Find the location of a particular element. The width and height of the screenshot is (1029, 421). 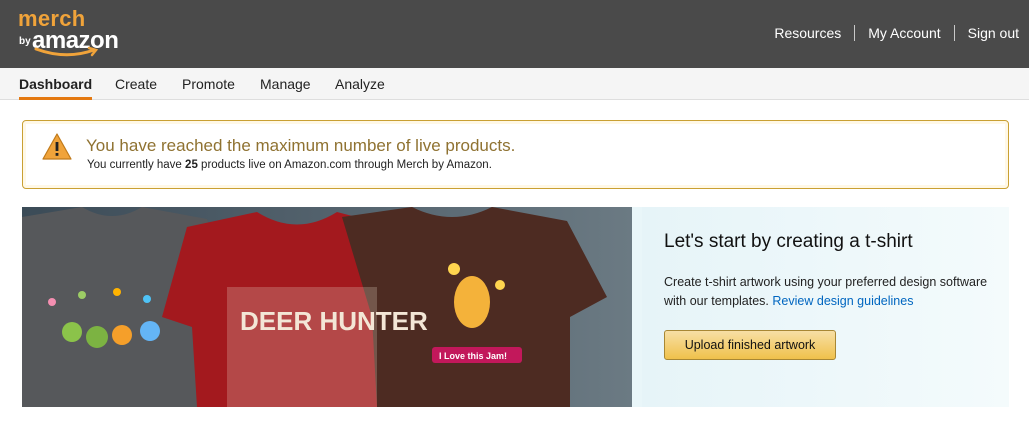

sign-out-link: Sign out is located at coordinates (993, 33).